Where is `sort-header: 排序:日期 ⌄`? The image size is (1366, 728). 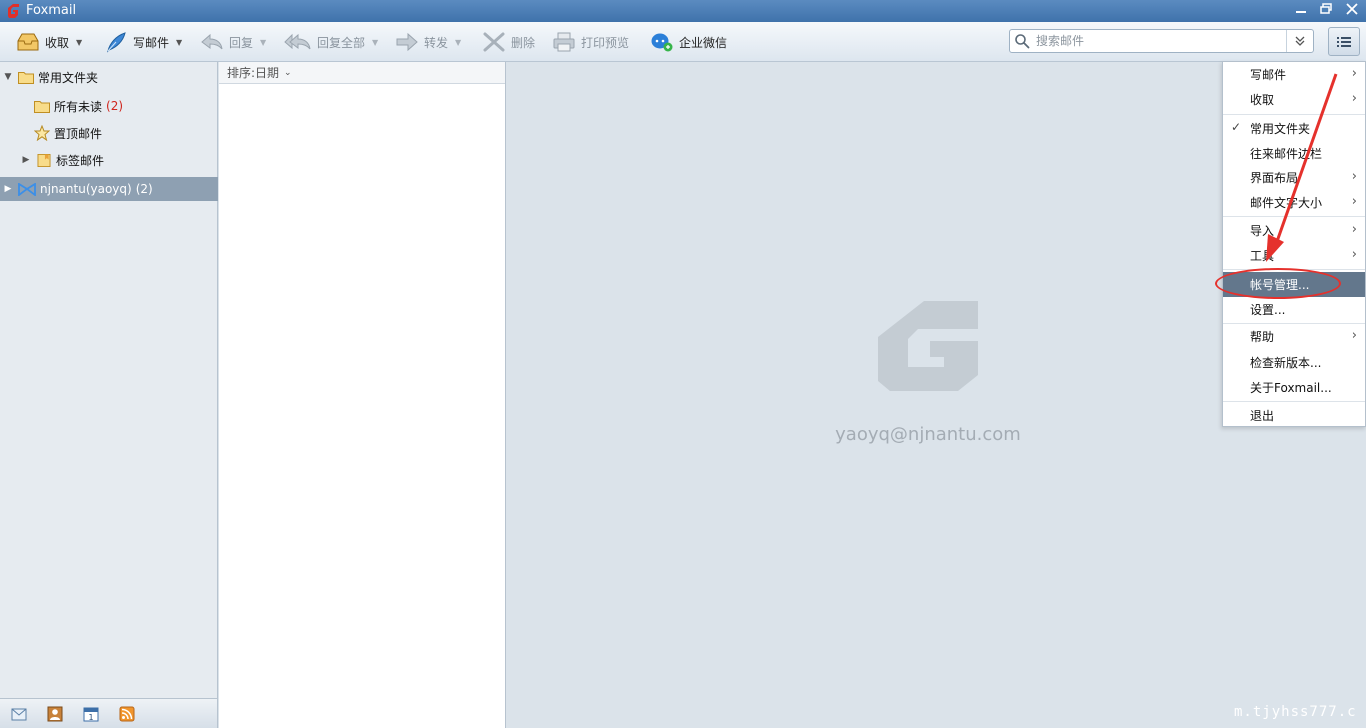 sort-header: 排序:日期 ⌄ is located at coordinates (362, 73).